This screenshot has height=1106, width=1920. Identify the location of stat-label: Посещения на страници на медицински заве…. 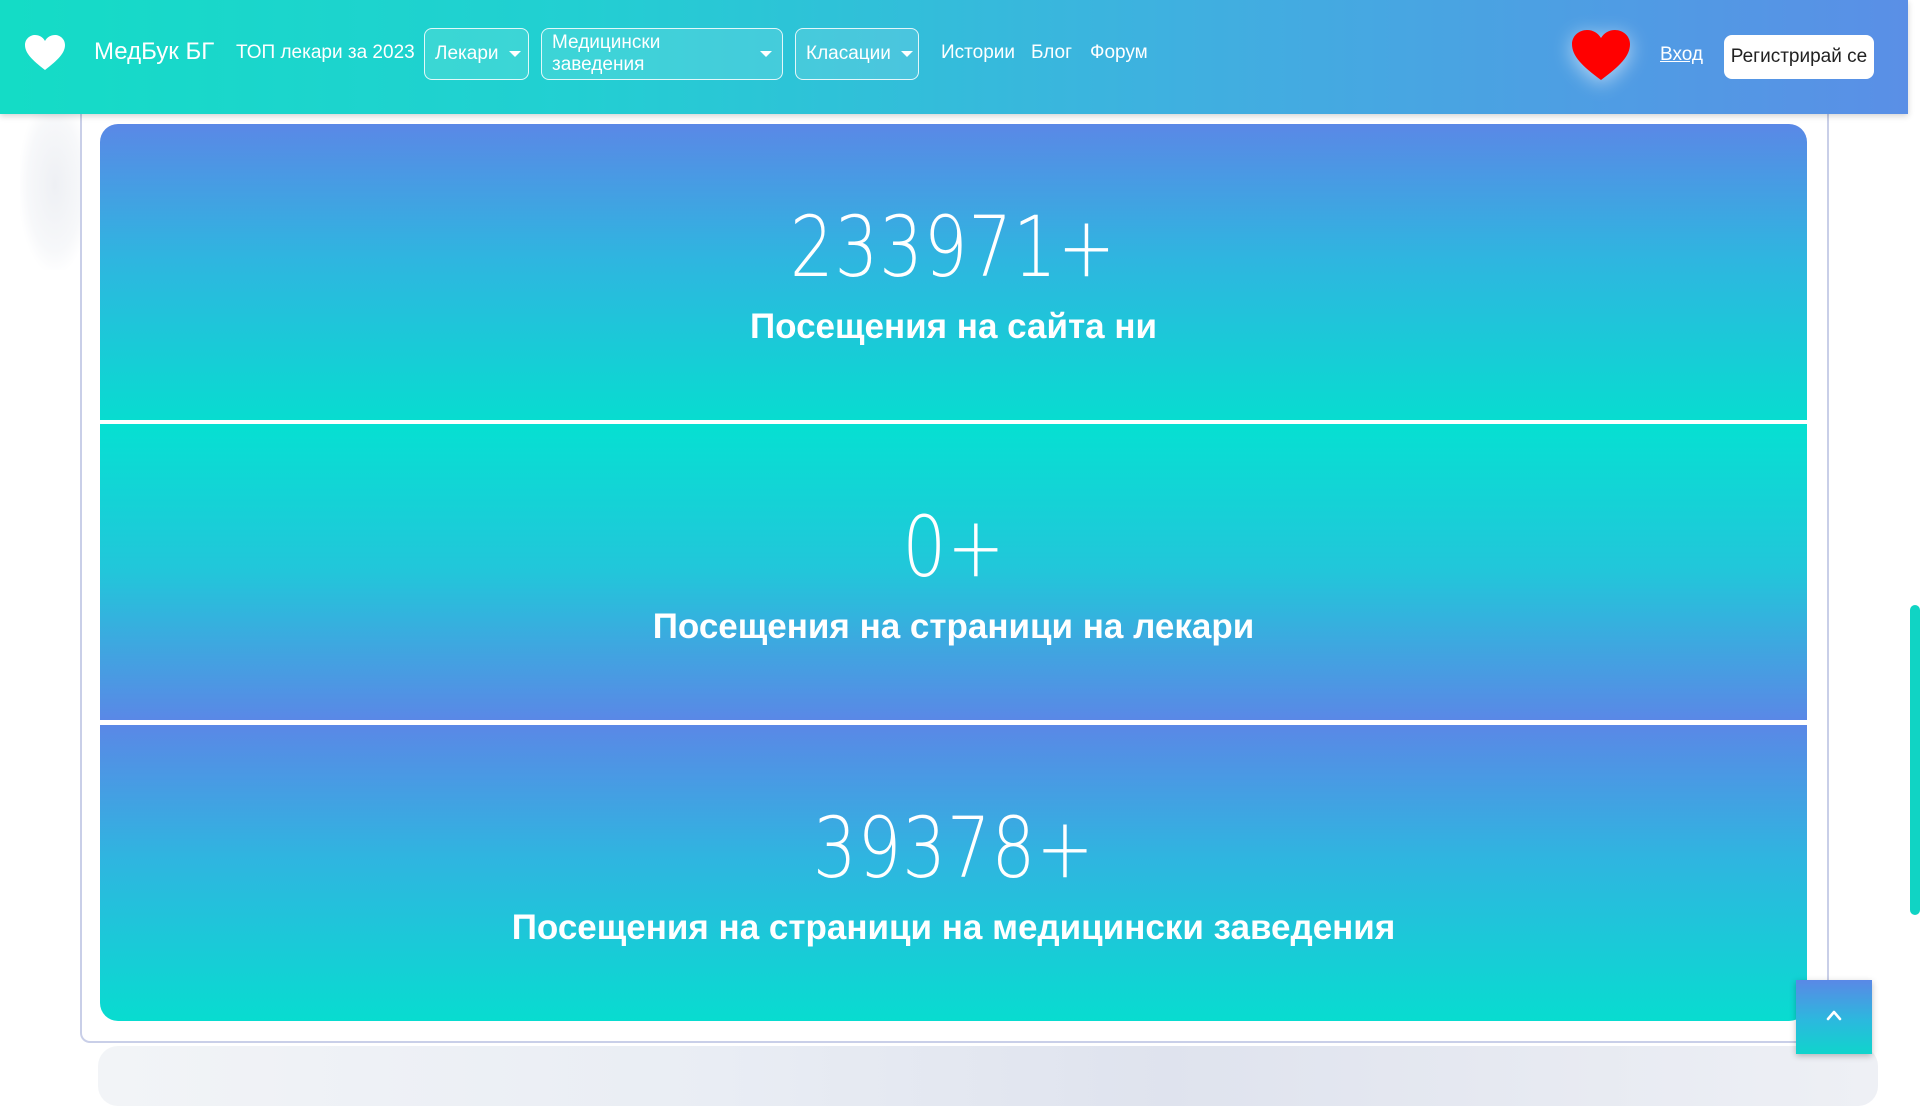
(953, 927).